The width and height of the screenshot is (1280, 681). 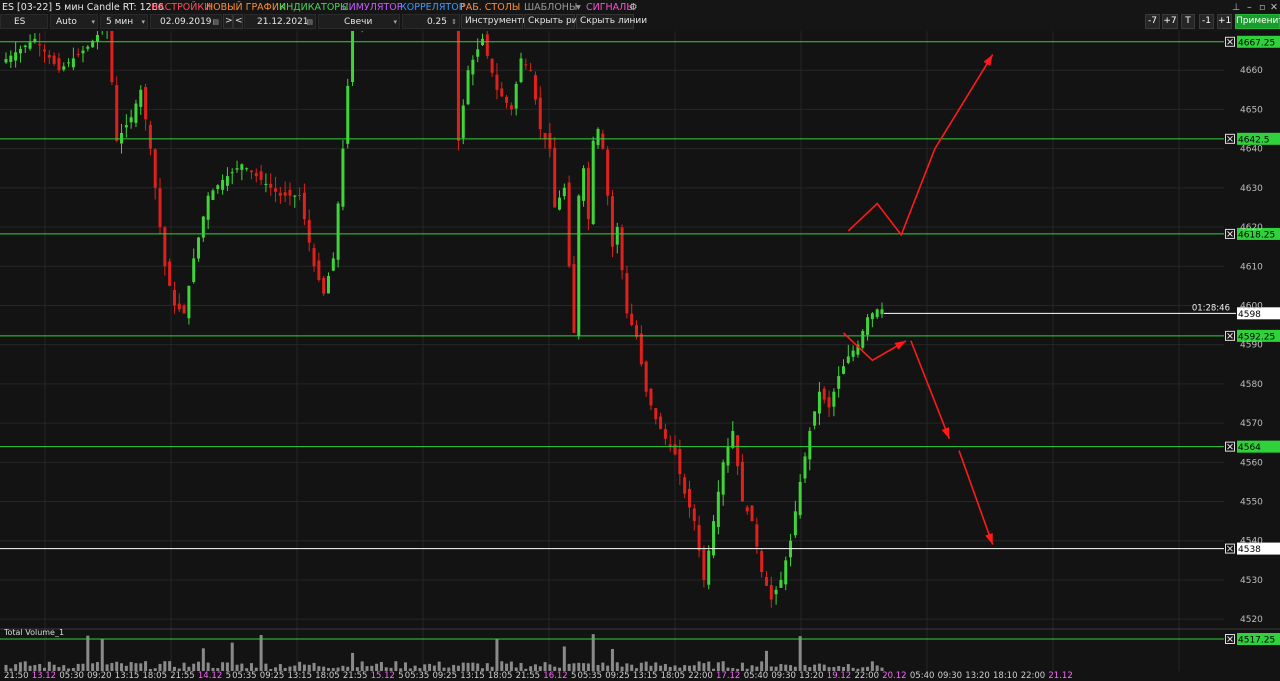 I want to click on today-button: T, so click(x=1188, y=21).